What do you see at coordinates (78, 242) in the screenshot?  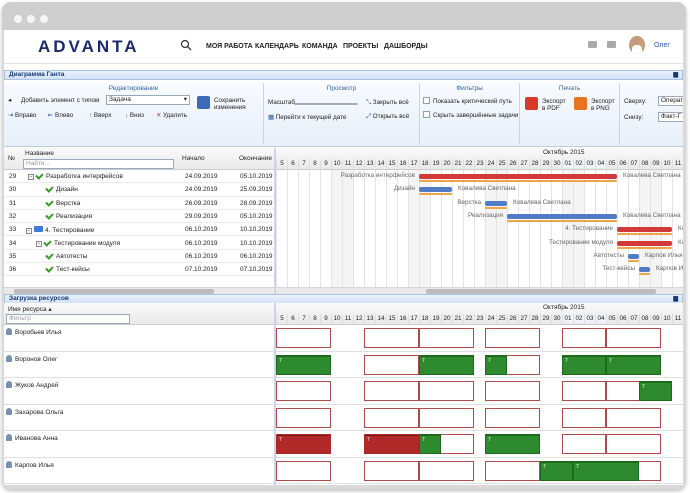 I see `task-name-cell: − Тестирование модуля` at bounding box center [78, 242].